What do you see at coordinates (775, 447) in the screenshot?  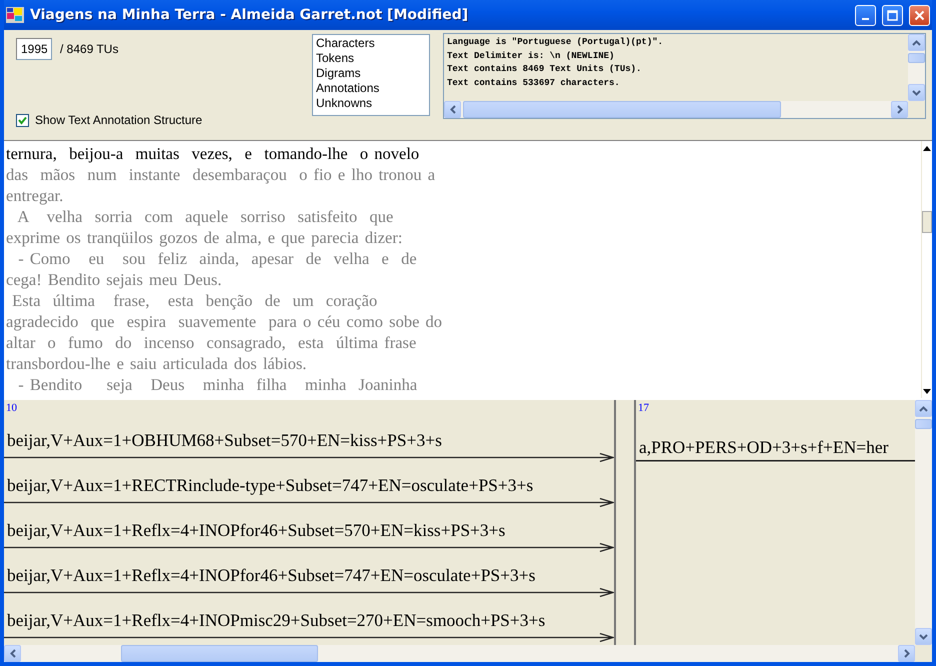 I see `annotation-label: a,PRO+PERS+OD+3+s+f+EN=her` at bounding box center [775, 447].